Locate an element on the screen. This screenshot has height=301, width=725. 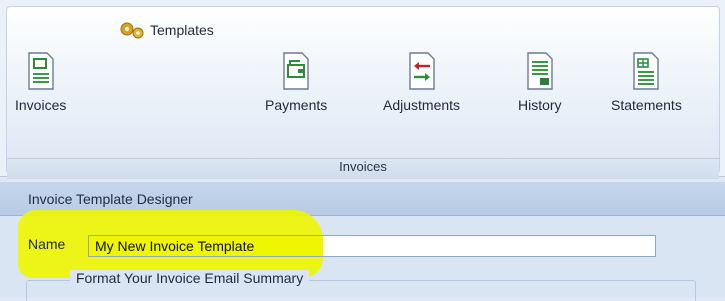
ribbon-button-history: History is located at coordinates (540, 82).